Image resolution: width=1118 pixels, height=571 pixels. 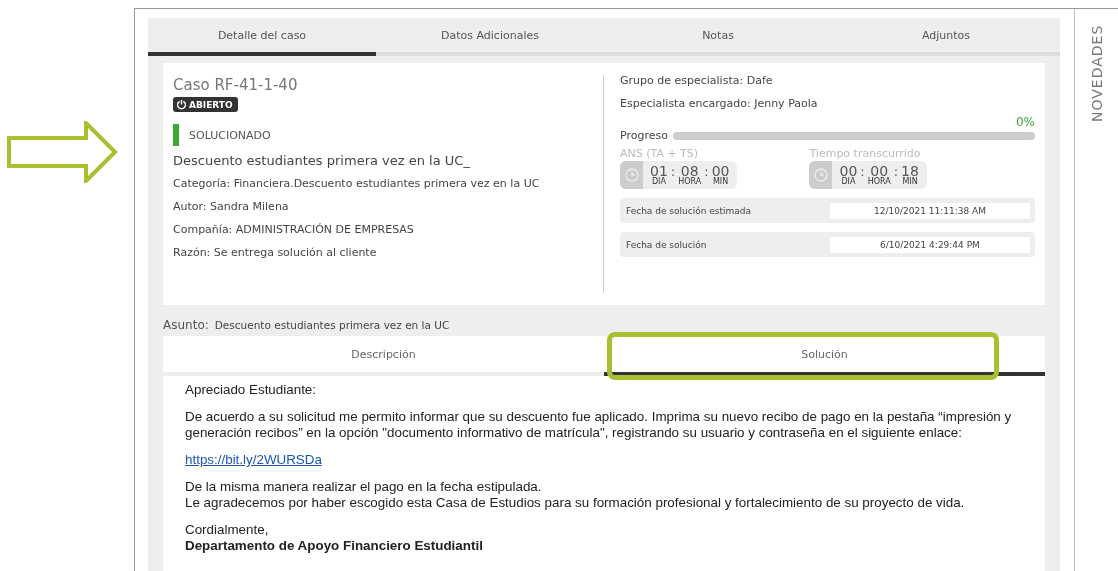 I want to click on tab: Adjuntos, so click(x=946, y=37).